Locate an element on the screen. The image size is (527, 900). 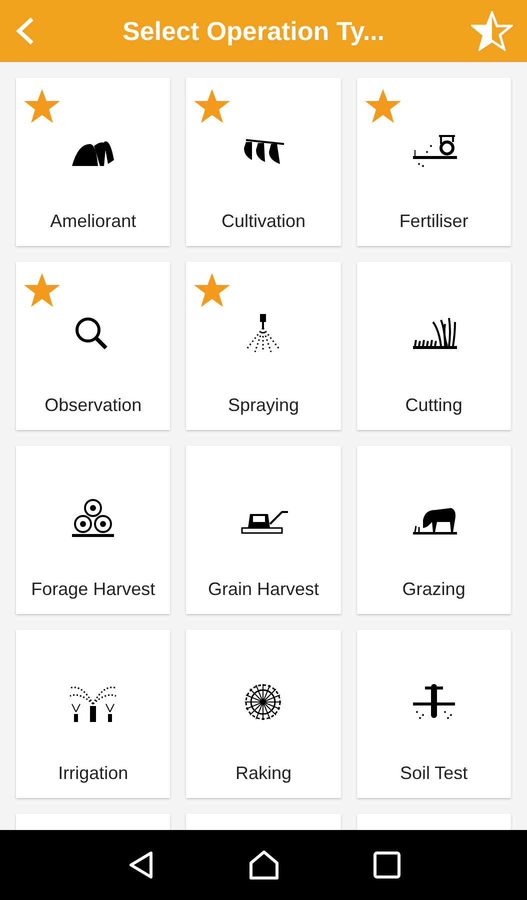
home-icon is located at coordinates (264, 865).